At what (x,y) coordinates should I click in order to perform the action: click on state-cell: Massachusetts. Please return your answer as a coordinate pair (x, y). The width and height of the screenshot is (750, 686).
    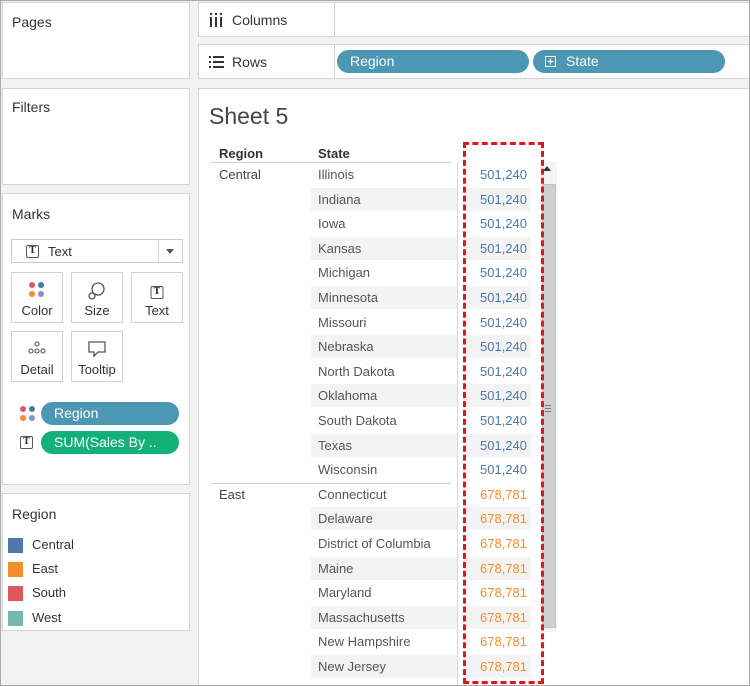
    Looking at the image, I should click on (361, 617).